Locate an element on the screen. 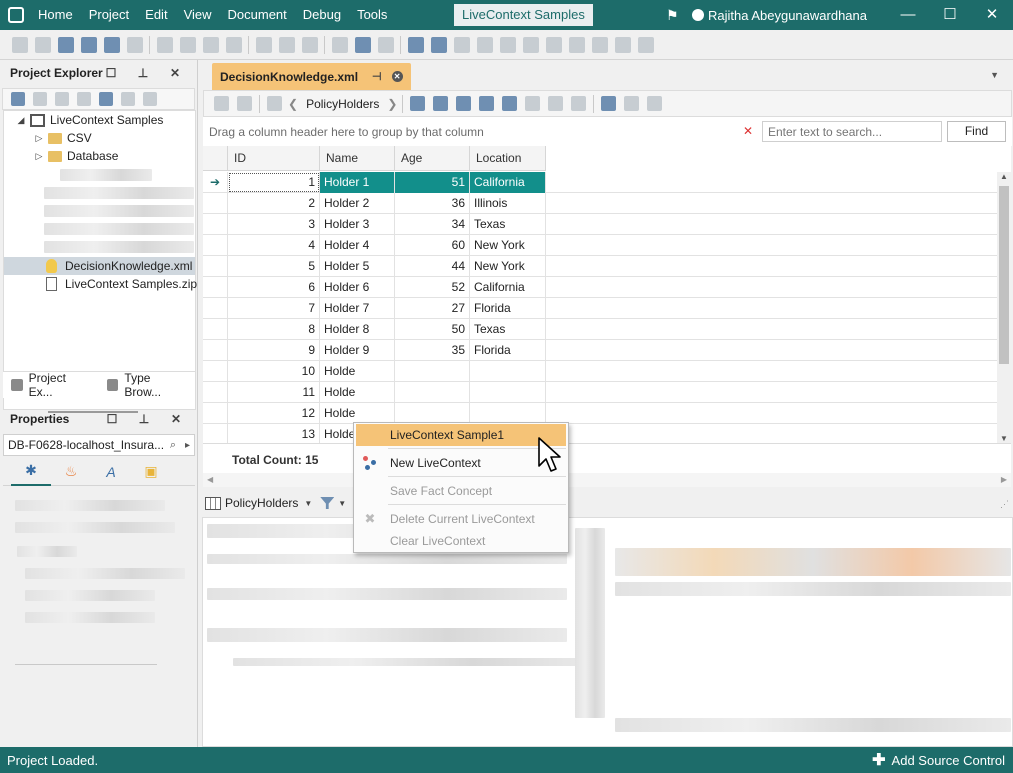 This screenshot has width=1013, height=773. import-icon is located at coordinates (533, 103).